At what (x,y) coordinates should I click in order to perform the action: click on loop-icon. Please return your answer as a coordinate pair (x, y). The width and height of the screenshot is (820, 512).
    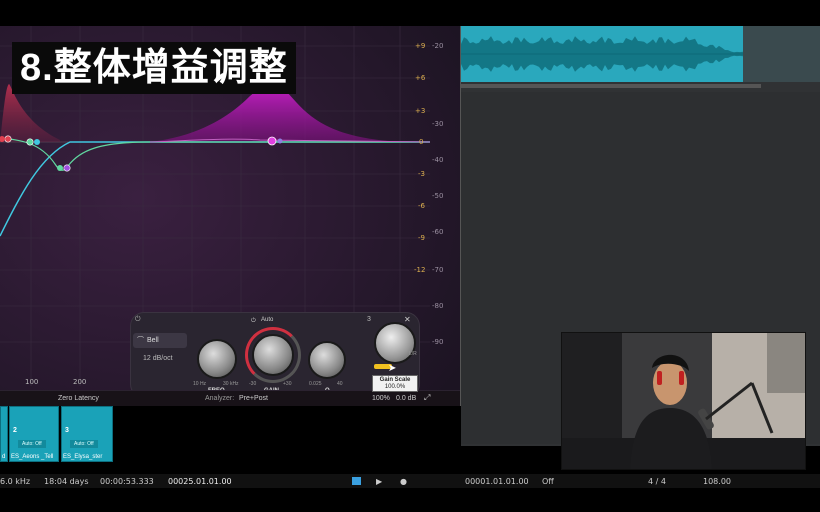
    Looking at the image, I should click on (356, 481).